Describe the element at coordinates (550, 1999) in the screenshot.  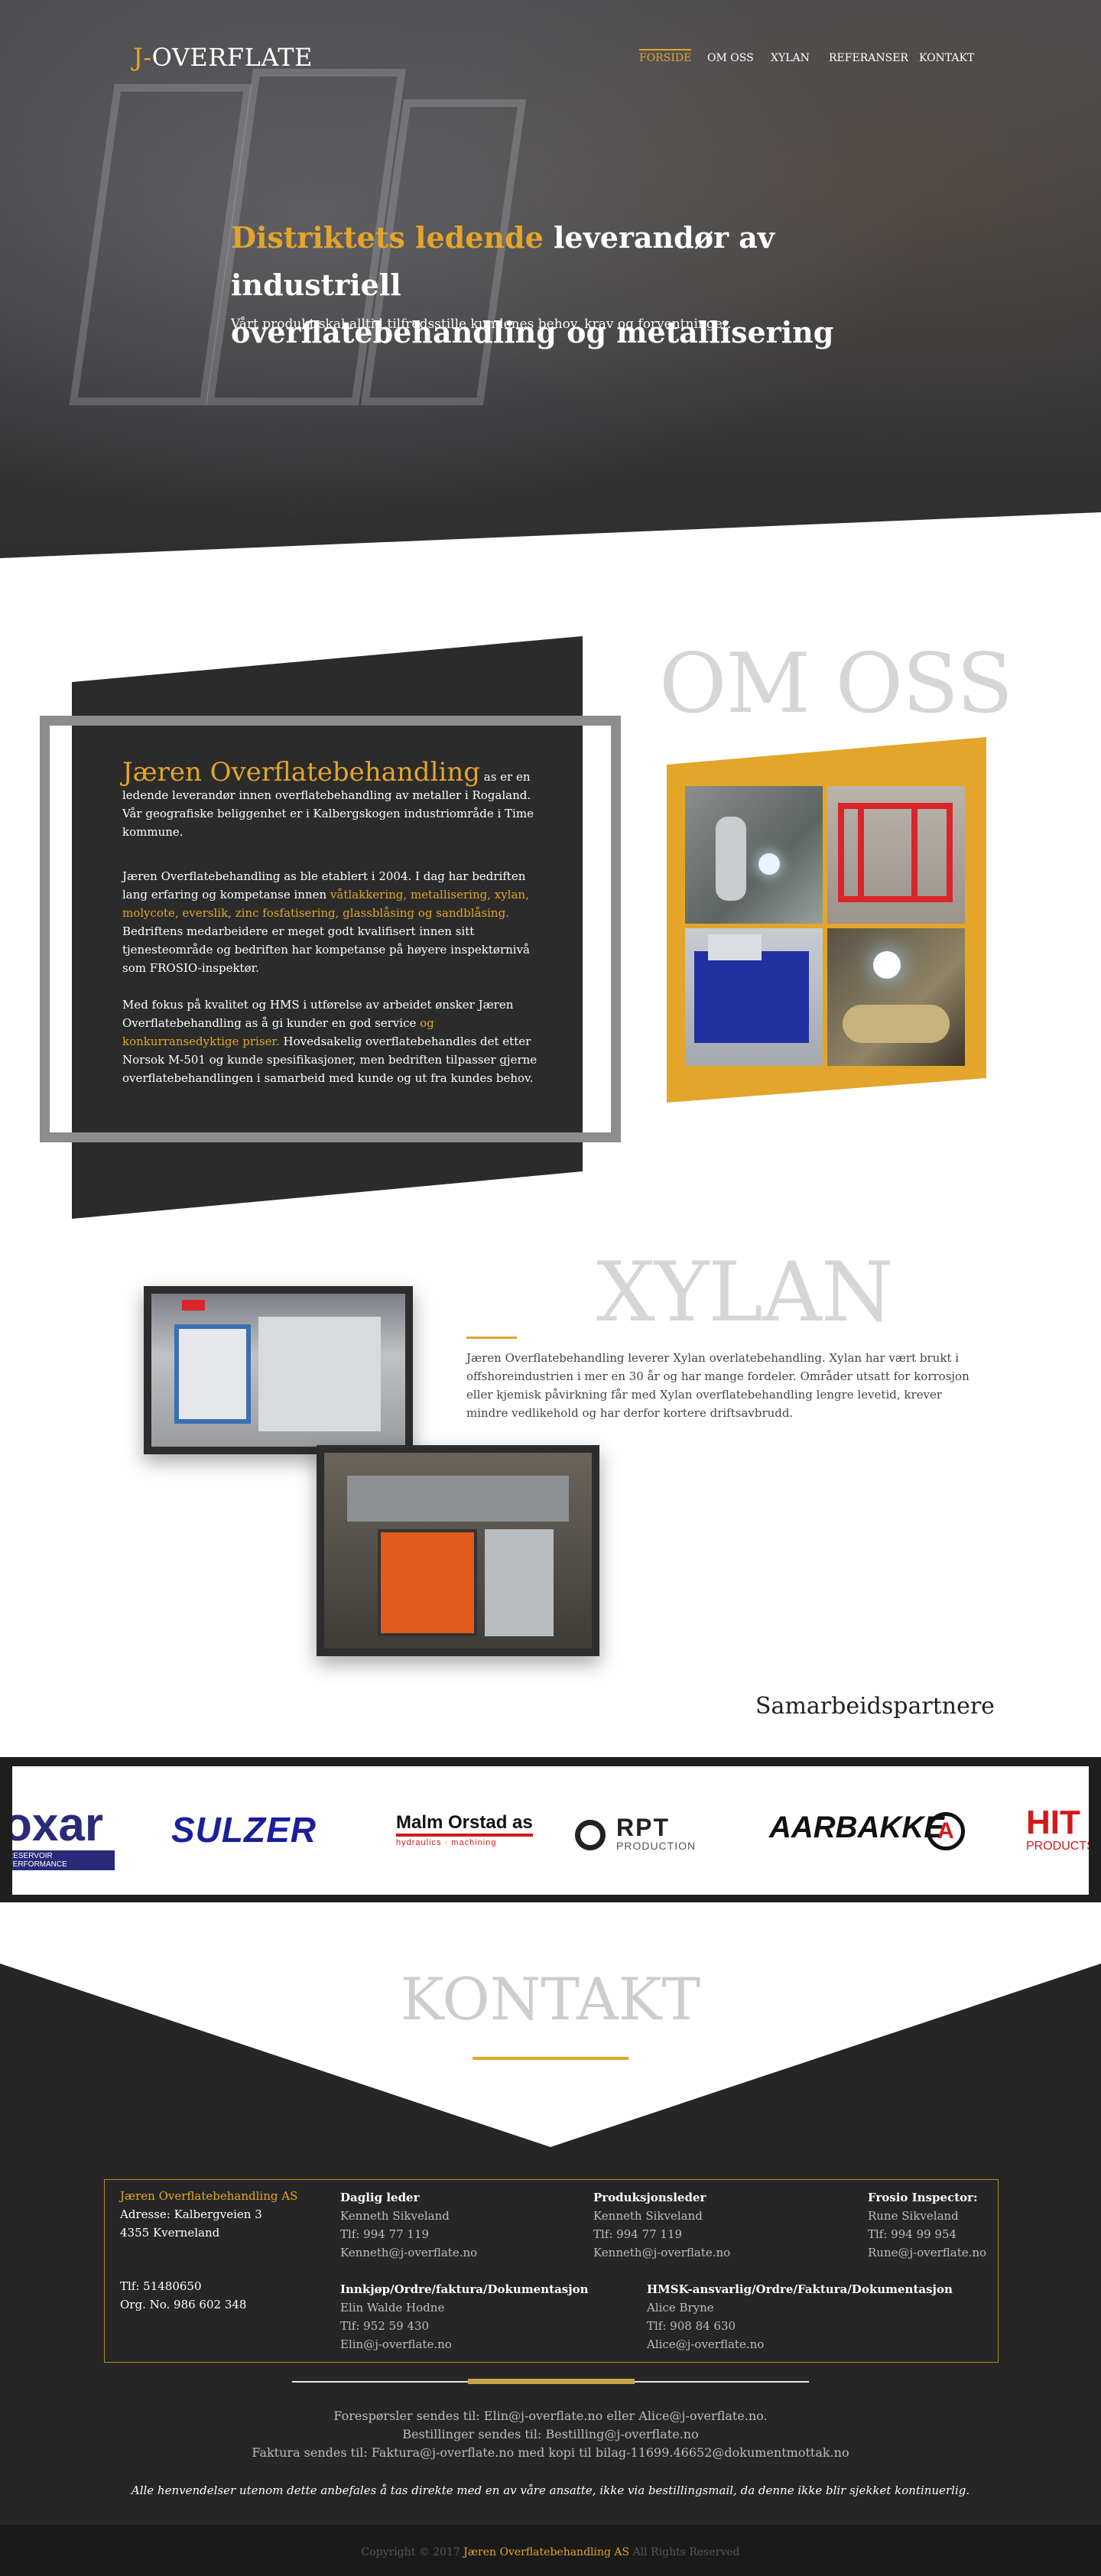
I see `kontakt-title: KONTAKT` at that location.